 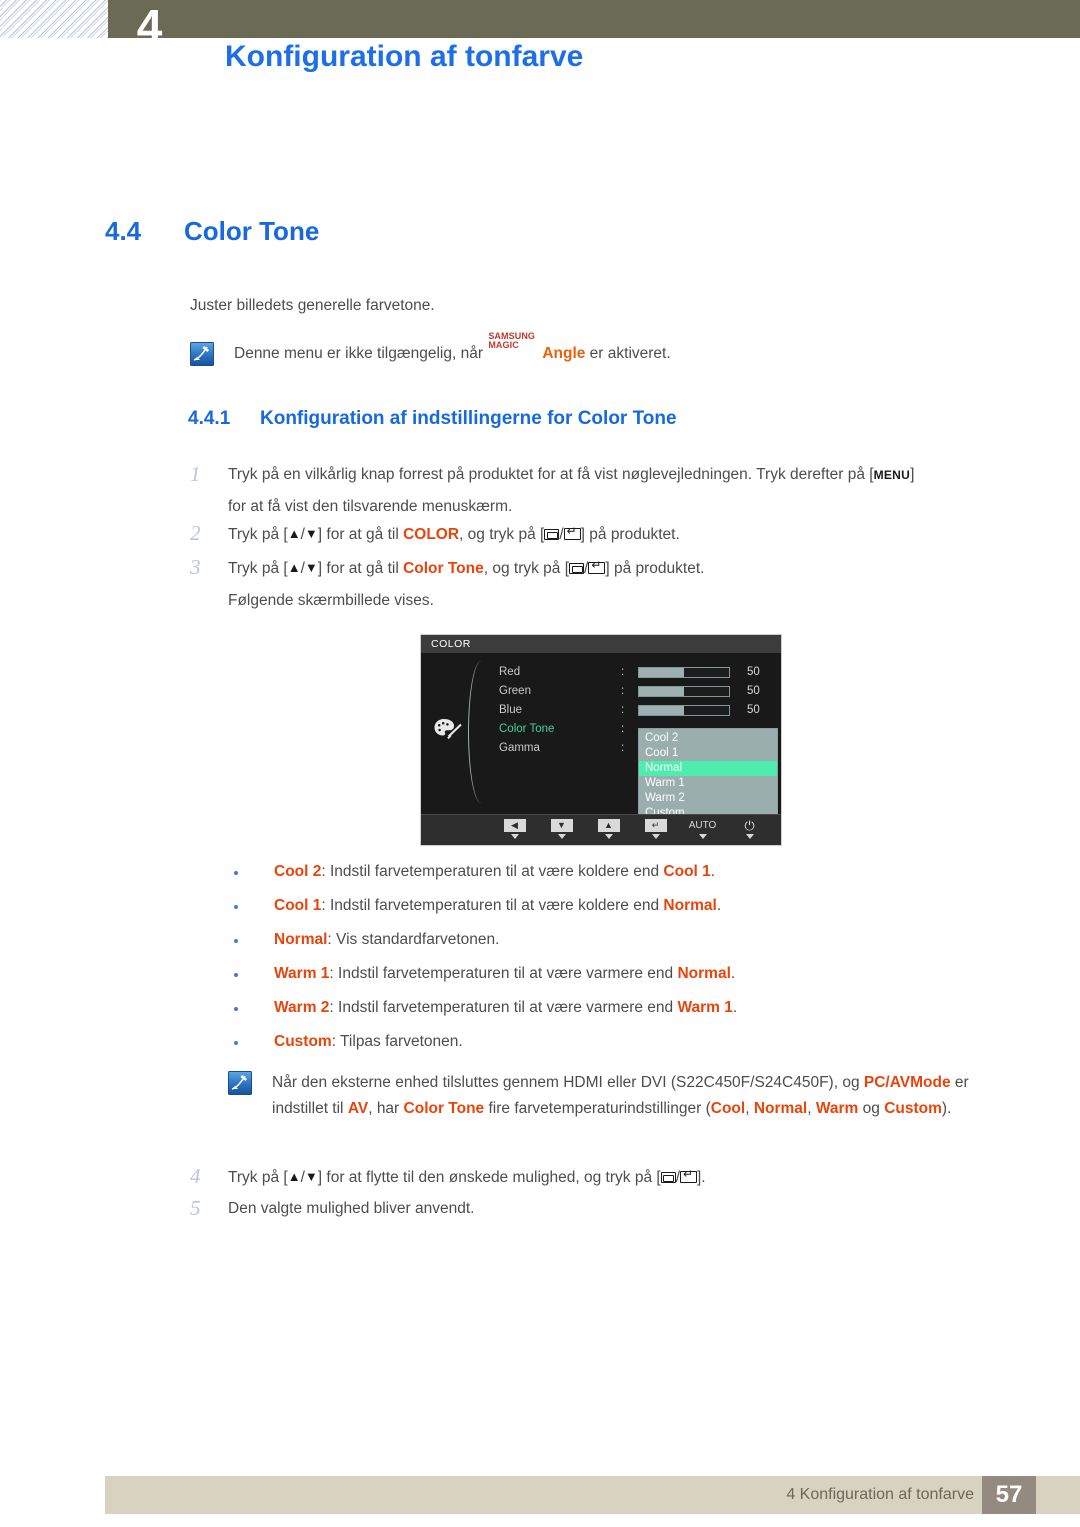 What do you see at coordinates (684, 672) in the screenshot?
I see `osd-slider-red` at bounding box center [684, 672].